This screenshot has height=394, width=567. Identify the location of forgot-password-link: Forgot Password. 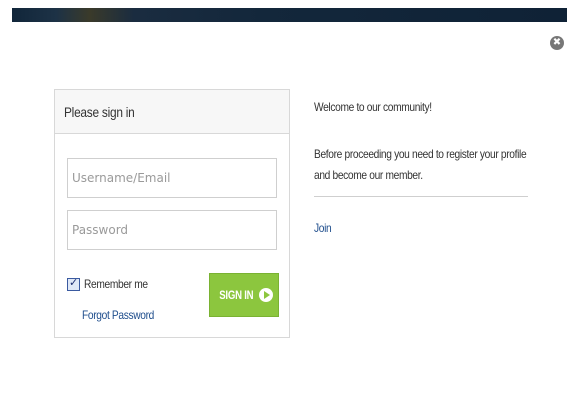
(118, 315).